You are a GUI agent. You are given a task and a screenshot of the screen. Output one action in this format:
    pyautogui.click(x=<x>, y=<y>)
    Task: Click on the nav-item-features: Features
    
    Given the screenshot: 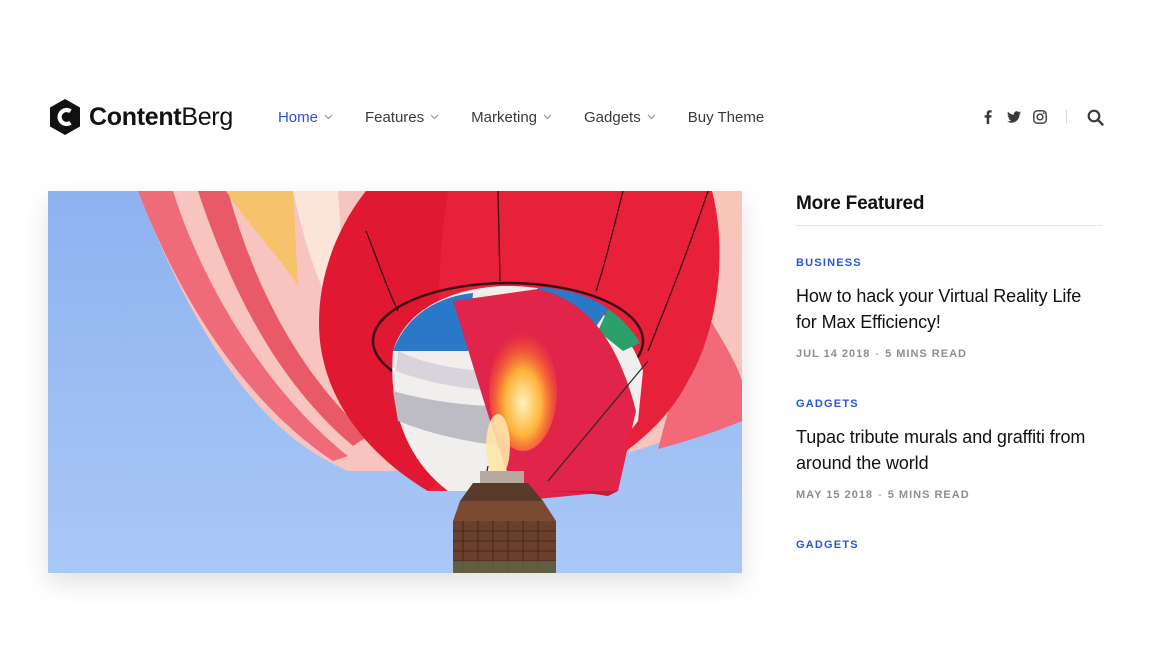 What is the action you would take?
    pyautogui.click(x=402, y=117)
    